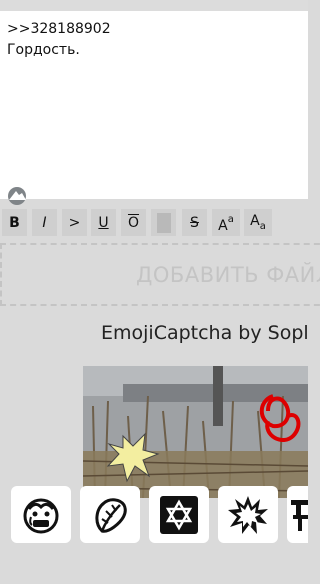 The image size is (320, 584). I want to click on reply-text: >>328188902 Гордость., so click(59, 40).